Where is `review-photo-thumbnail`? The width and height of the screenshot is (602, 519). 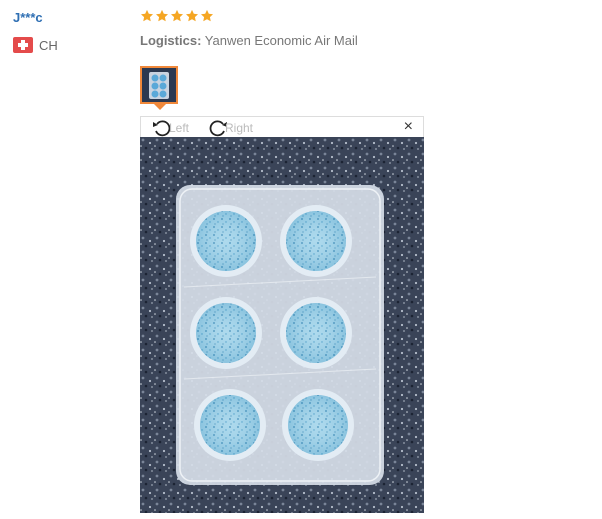
review-photo-thumbnail is located at coordinates (159, 85).